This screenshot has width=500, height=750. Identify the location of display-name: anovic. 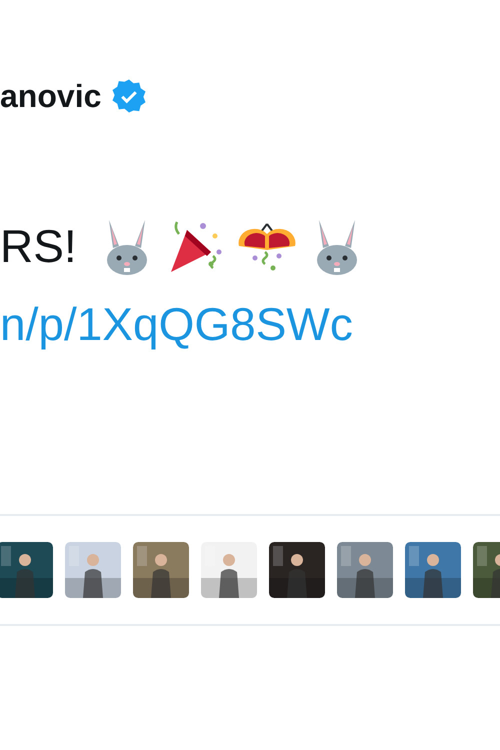
(51, 96).